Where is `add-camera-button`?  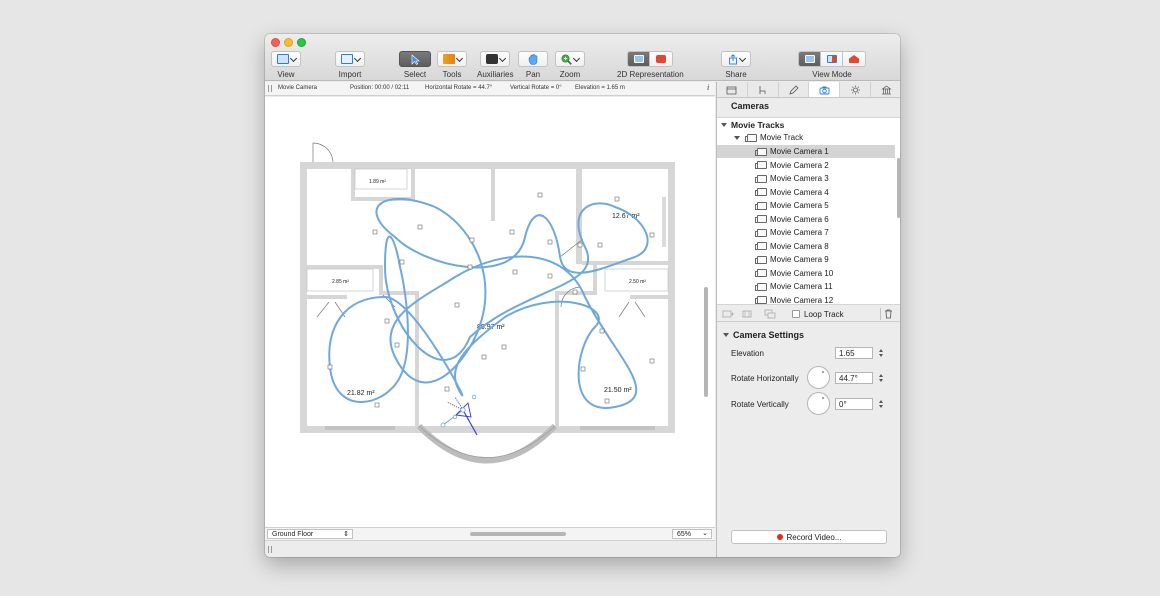
add-camera-button is located at coordinates (728, 313).